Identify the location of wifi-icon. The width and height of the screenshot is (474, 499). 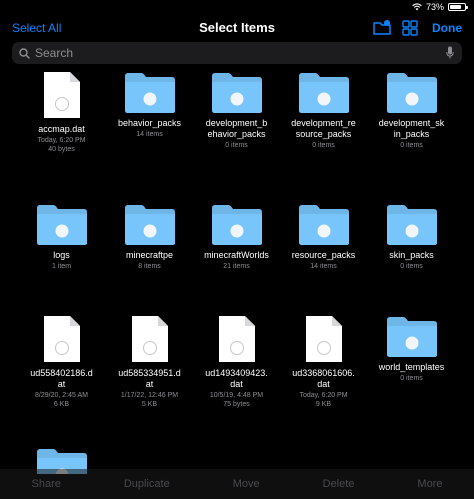
(417, 7).